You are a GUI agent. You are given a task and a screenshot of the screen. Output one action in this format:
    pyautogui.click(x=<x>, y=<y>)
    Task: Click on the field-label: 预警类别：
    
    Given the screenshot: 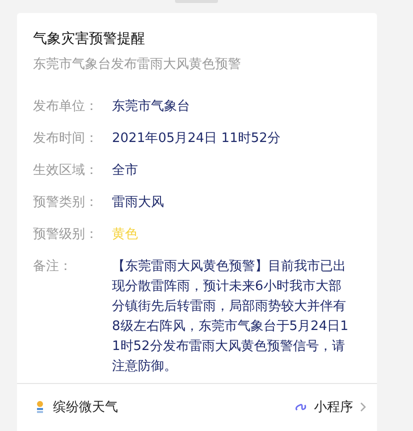 What is the action you would take?
    pyautogui.click(x=66, y=203)
    